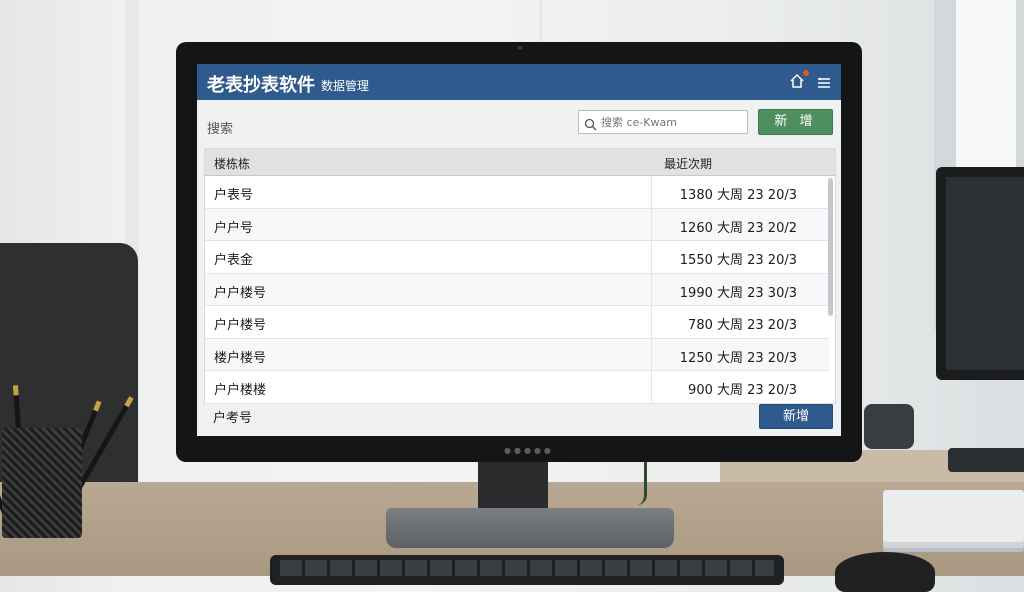 This screenshot has width=1024, height=592. Describe the element at coordinates (517, 192) in the screenshot. I see `table-row: 户表号 1380 大周 23 20/3` at that location.